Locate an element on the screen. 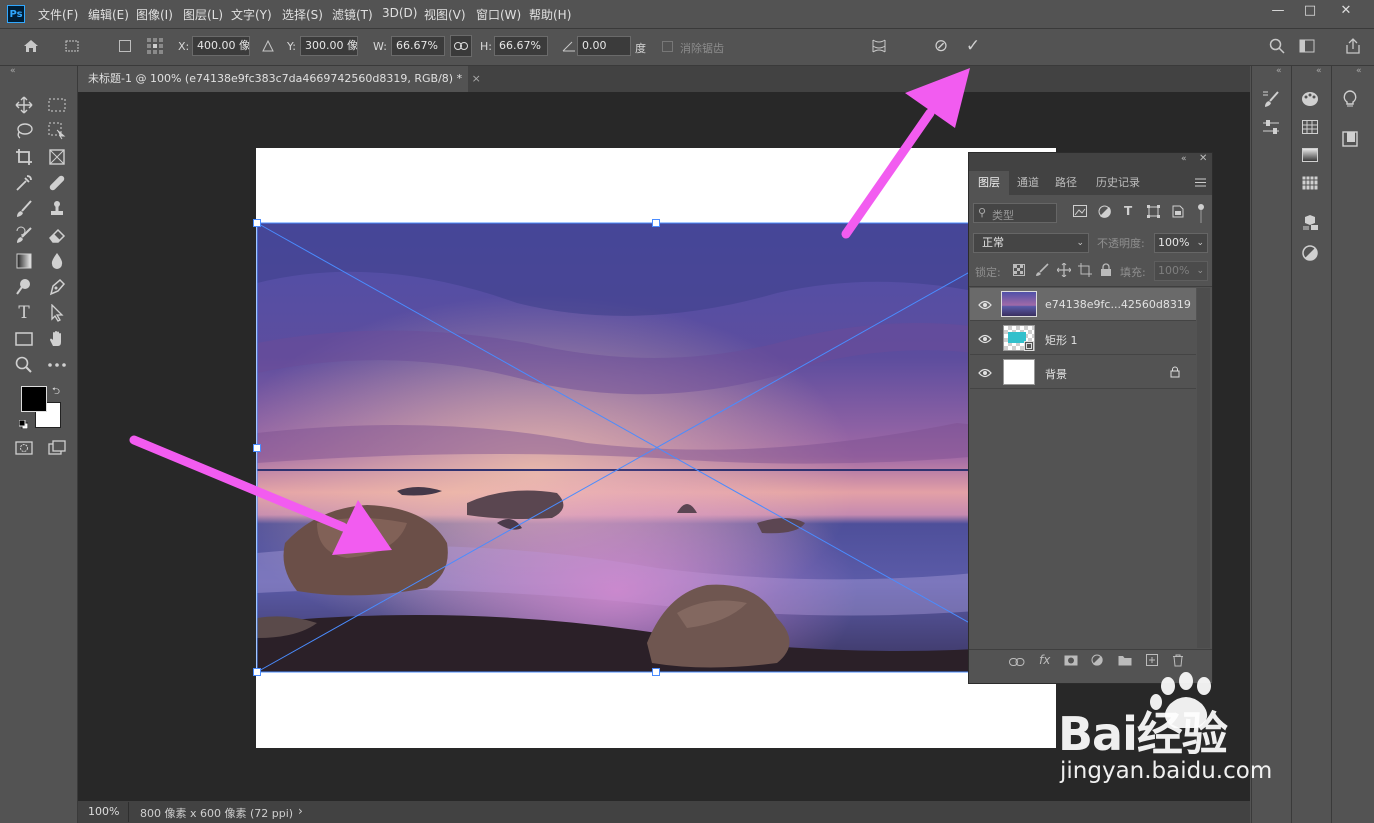 Image resolution: width=1374 pixels, height=823 pixels. watermark-text: Bai经验 is located at coordinates (1143, 734).